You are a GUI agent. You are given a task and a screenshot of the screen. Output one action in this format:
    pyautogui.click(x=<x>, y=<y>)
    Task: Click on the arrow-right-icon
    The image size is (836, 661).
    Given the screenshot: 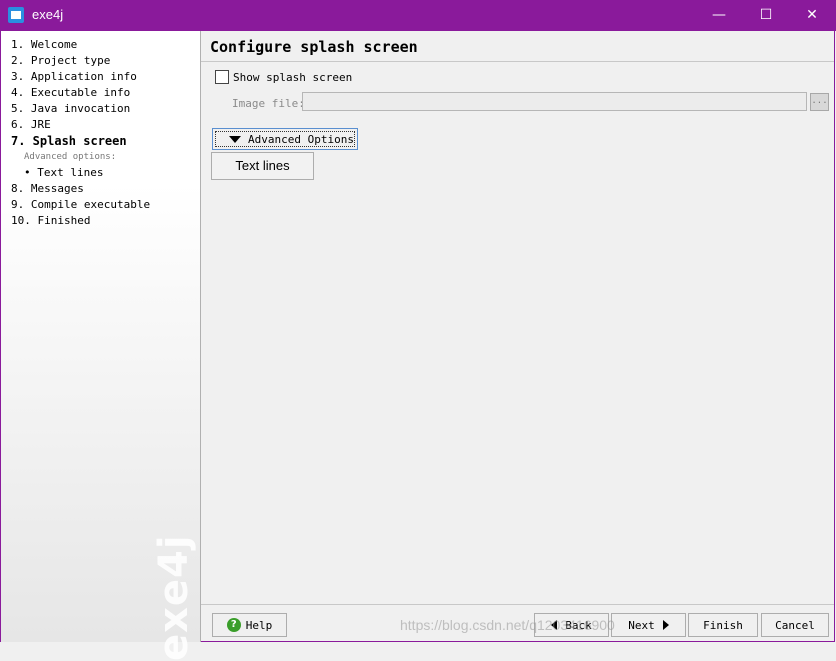 What is the action you would take?
    pyautogui.click(x=665, y=625)
    